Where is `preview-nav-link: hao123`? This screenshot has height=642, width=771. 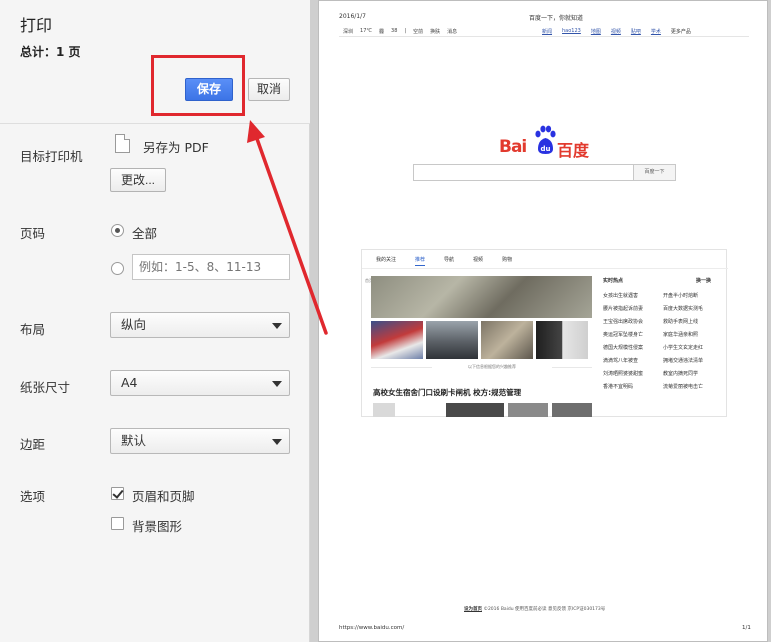 preview-nav-link: hao123 is located at coordinates (571, 31).